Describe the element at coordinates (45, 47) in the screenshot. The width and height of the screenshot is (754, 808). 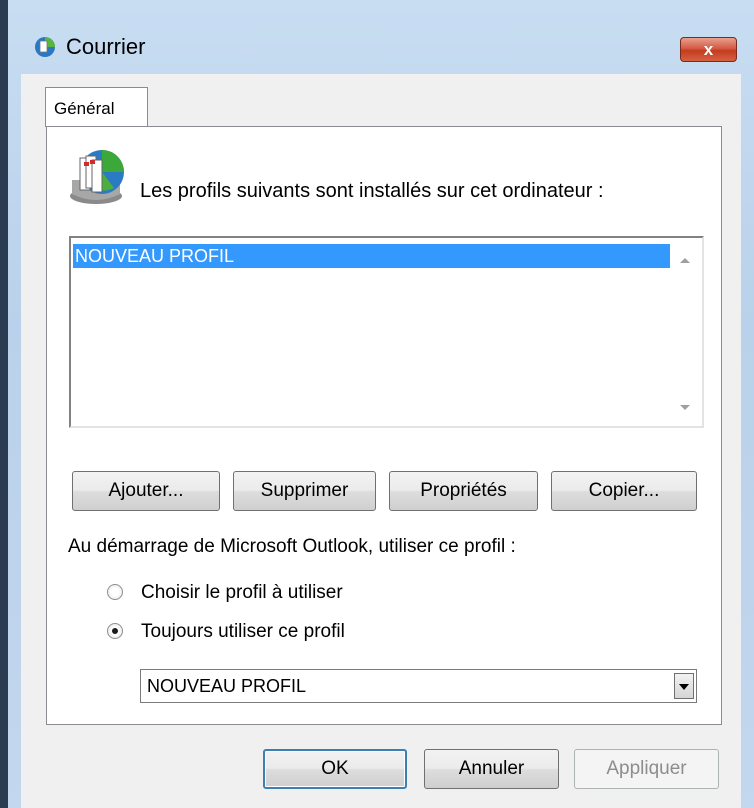
I see `mail-app-icon` at that location.